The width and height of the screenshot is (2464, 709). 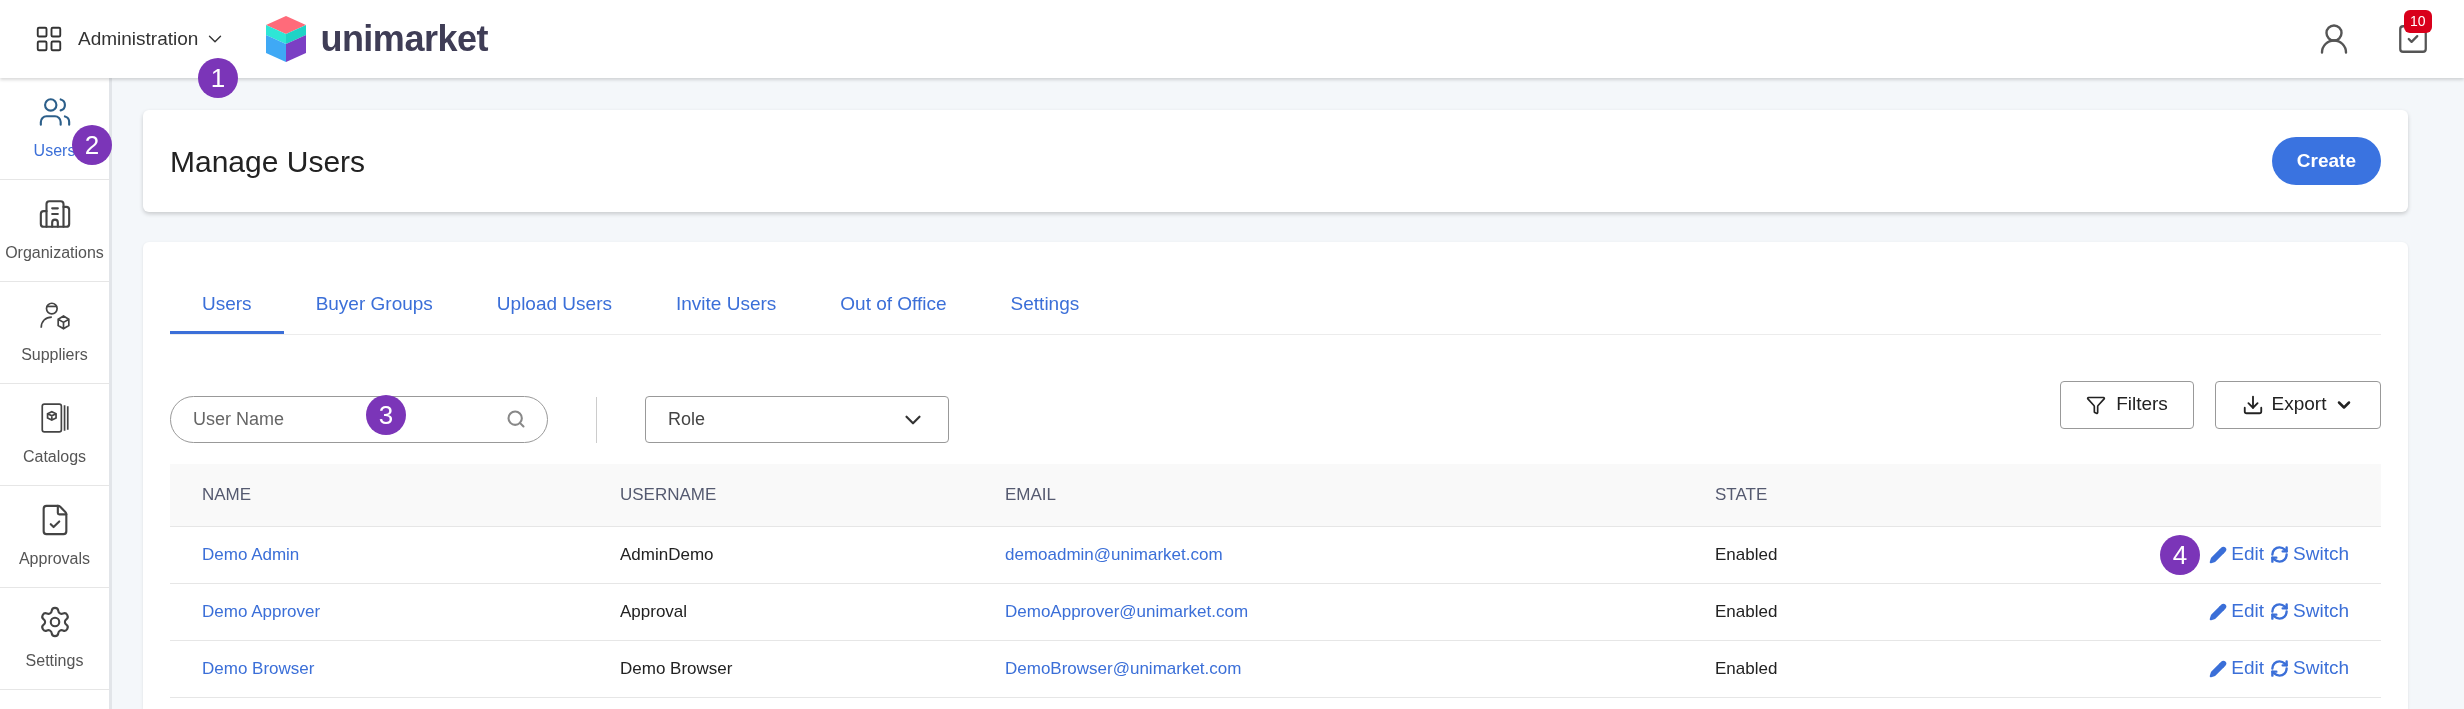 What do you see at coordinates (676, 668) in the screenshot?
I see `table-cell: Demo Browser` at bounding box center [676, 668].